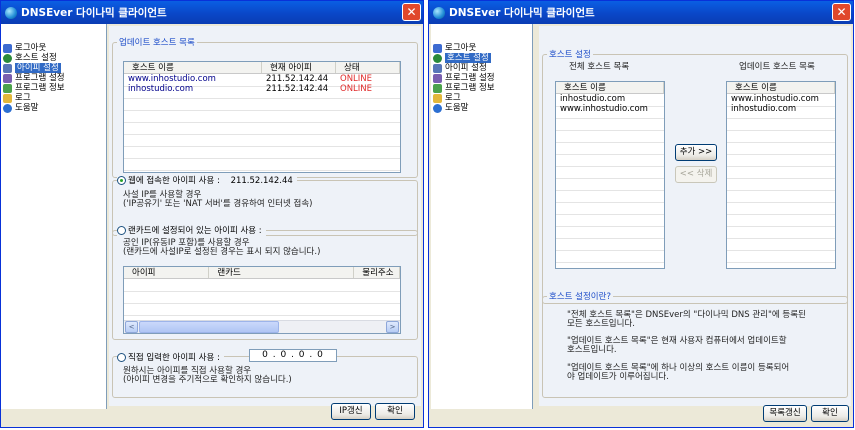 The width and height of the screenshot is (855, 430). What do you see at coordinates (282, 272) in the screenshot?
I see `col-lan-card: 랜카드` at bounding box center [282, 272].